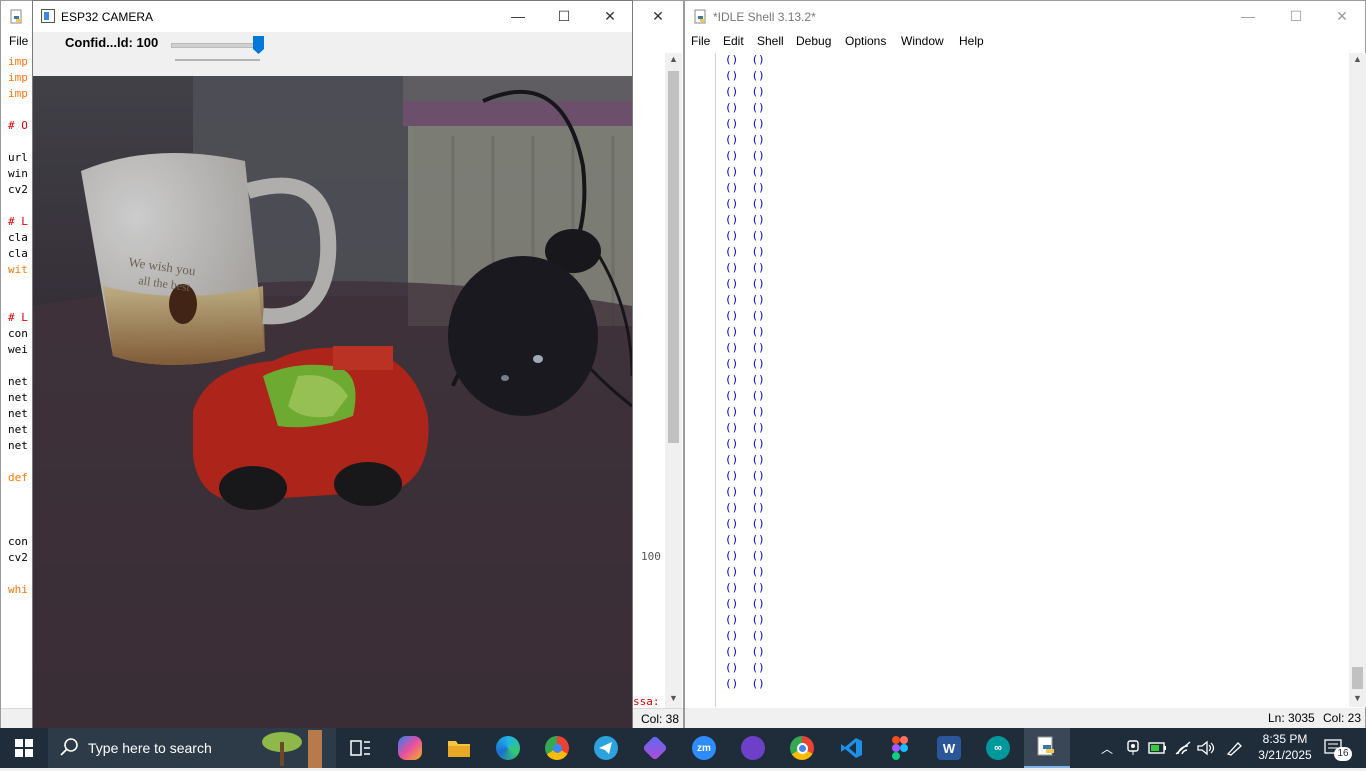 The image size is (1366, 771). What do you see at coordinates (1248, 16) in the screenshot?
I see `shell-minimize-button: —` at bounding box center [1248, 16].